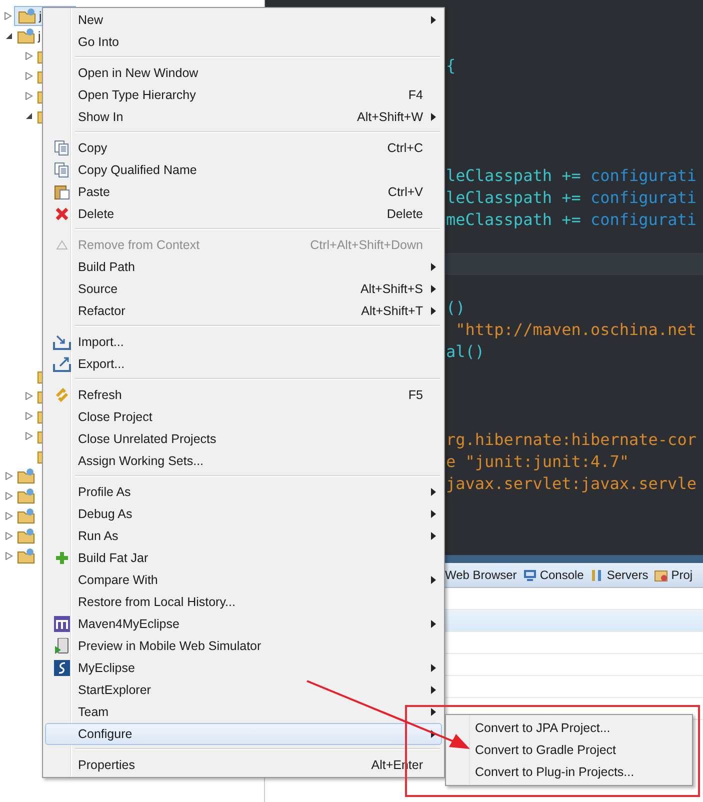  I want to click on code-line: "http://maven.oschina.net, so click(575, 329).